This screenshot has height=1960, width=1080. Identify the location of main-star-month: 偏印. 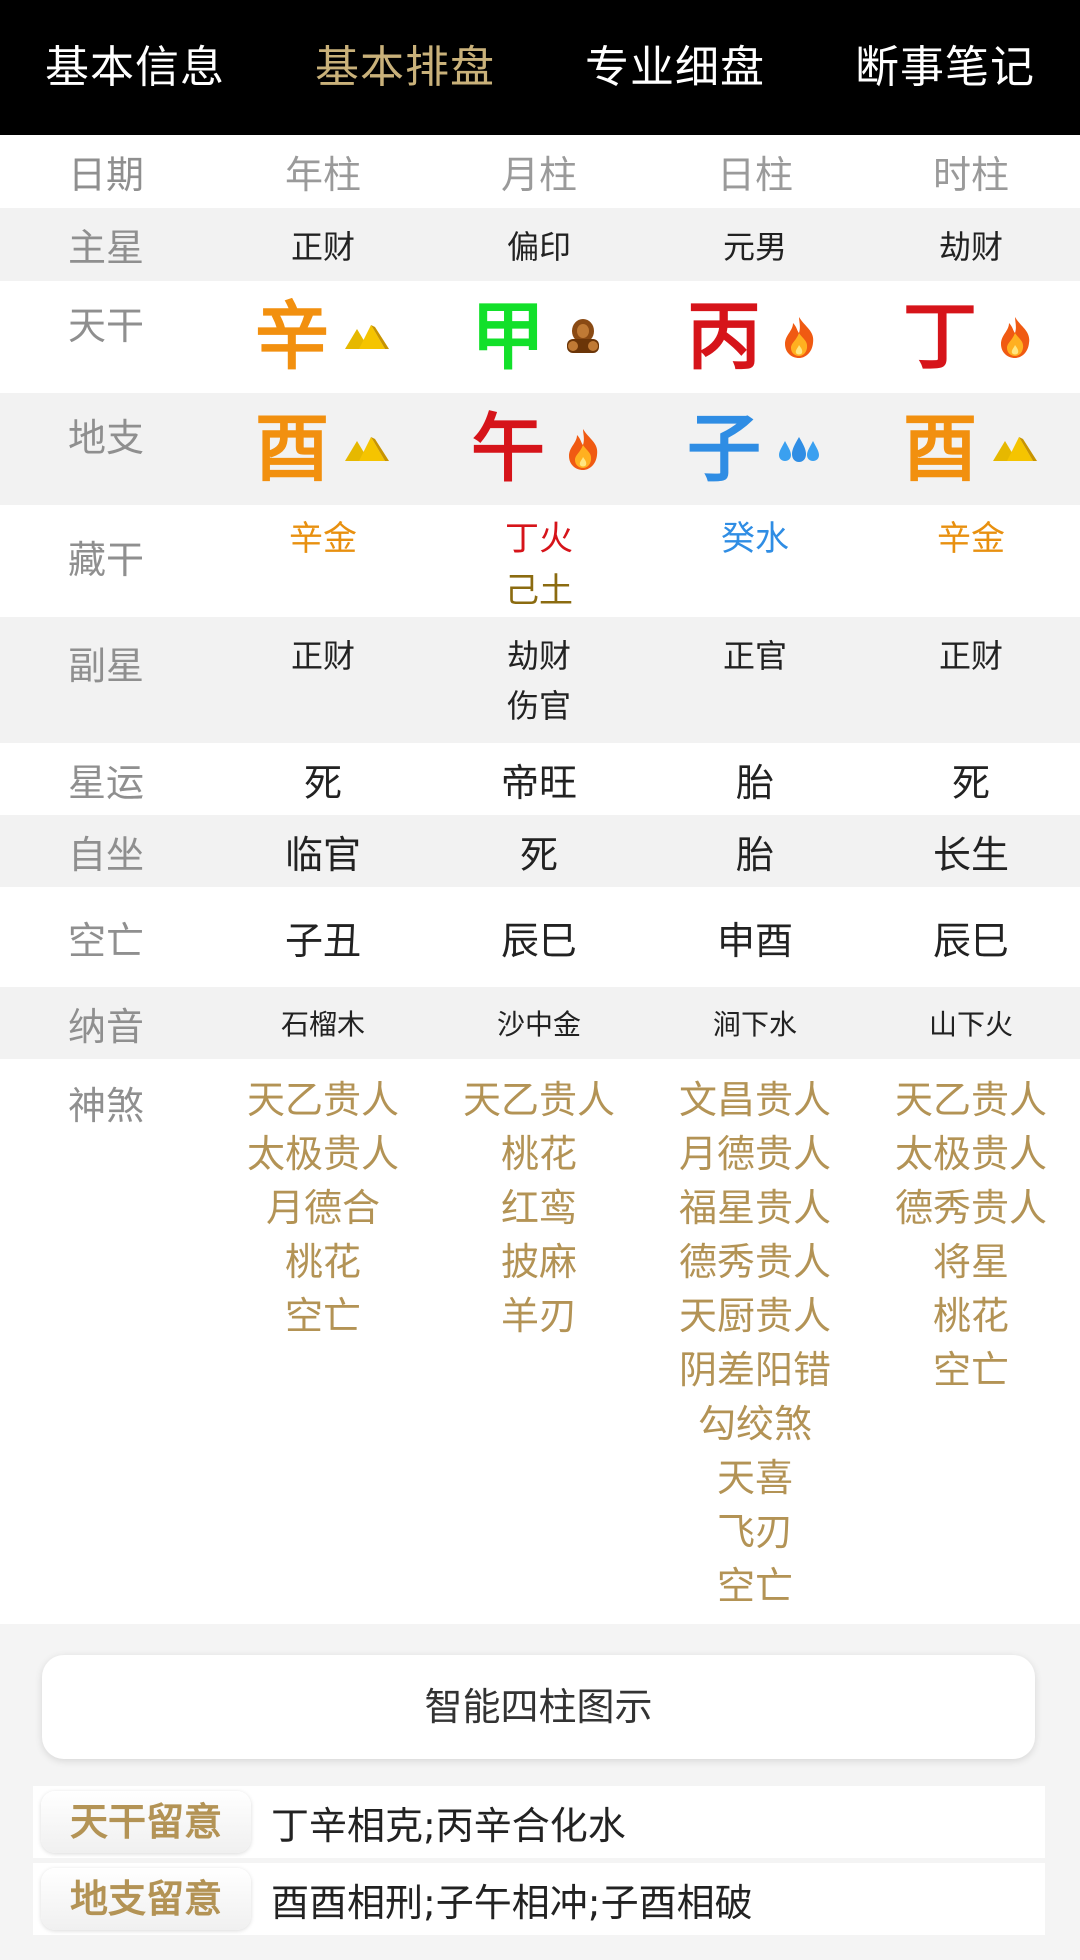
(538, 246).